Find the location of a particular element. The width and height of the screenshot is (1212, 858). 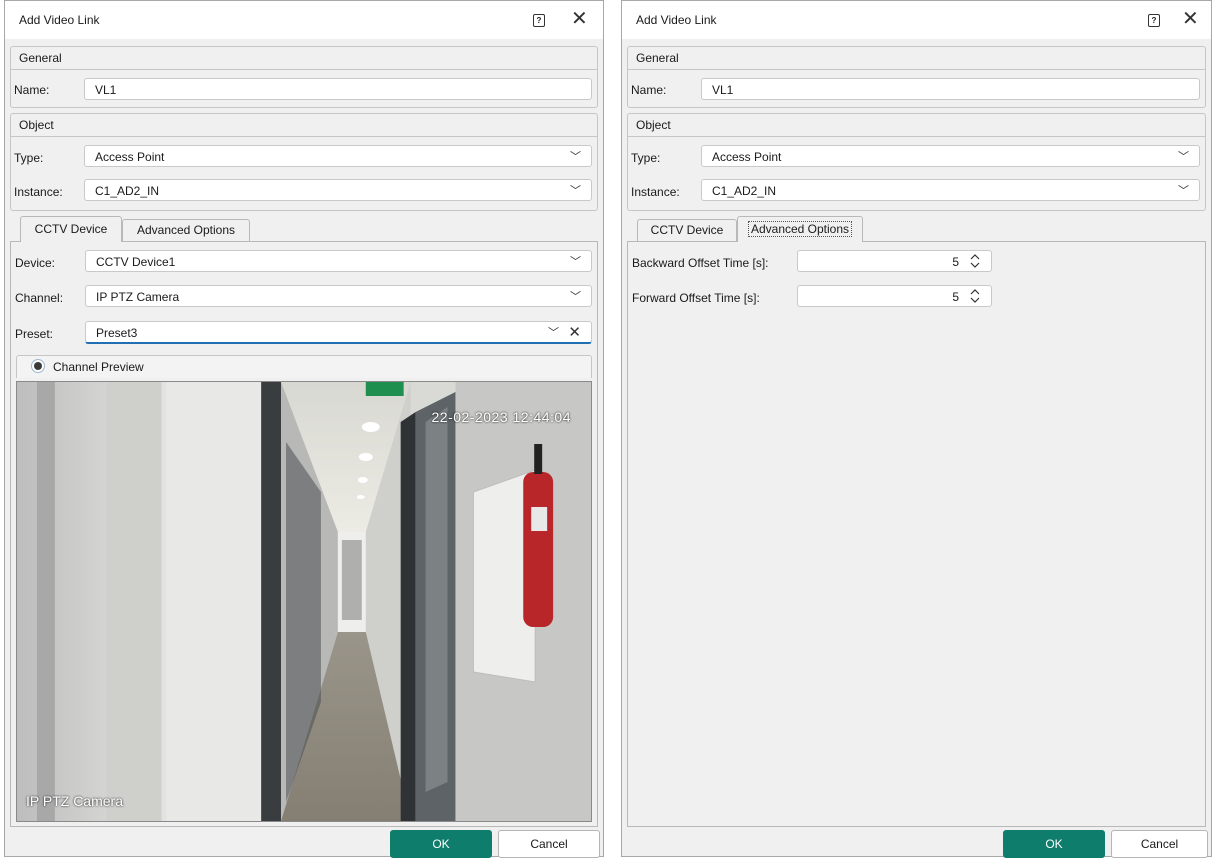

channel-value: IP PTZ Camera is located at coordinates (138, 297).